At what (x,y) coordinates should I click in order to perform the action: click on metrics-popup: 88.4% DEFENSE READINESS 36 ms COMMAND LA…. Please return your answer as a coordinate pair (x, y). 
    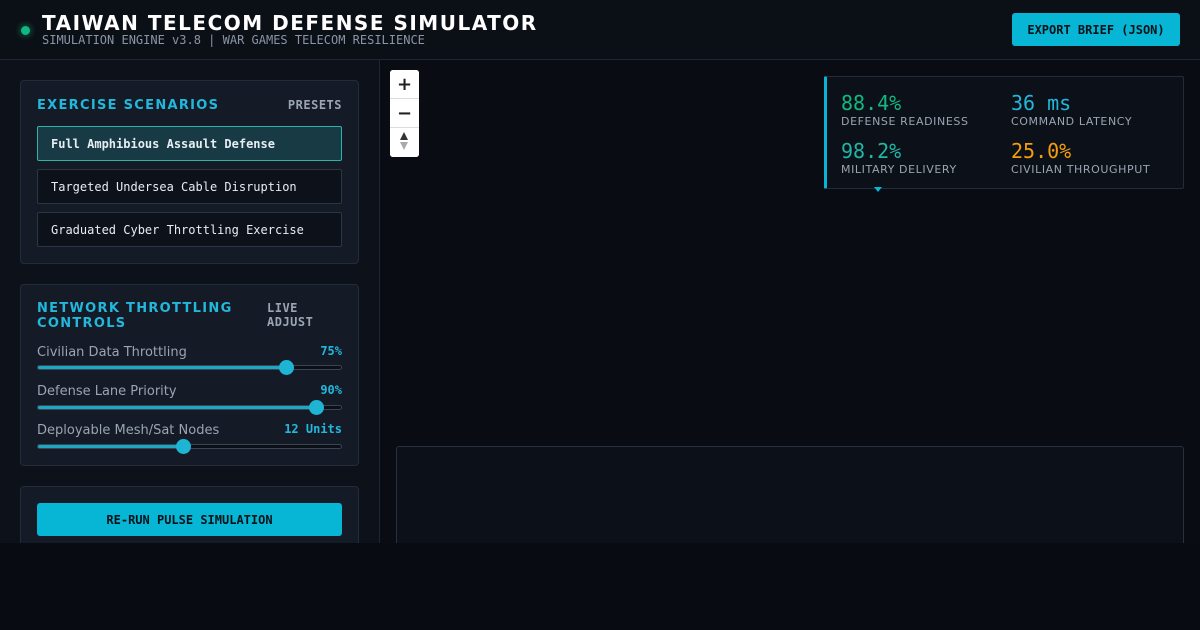
    Looking at the image, I should click on (1004, 132).